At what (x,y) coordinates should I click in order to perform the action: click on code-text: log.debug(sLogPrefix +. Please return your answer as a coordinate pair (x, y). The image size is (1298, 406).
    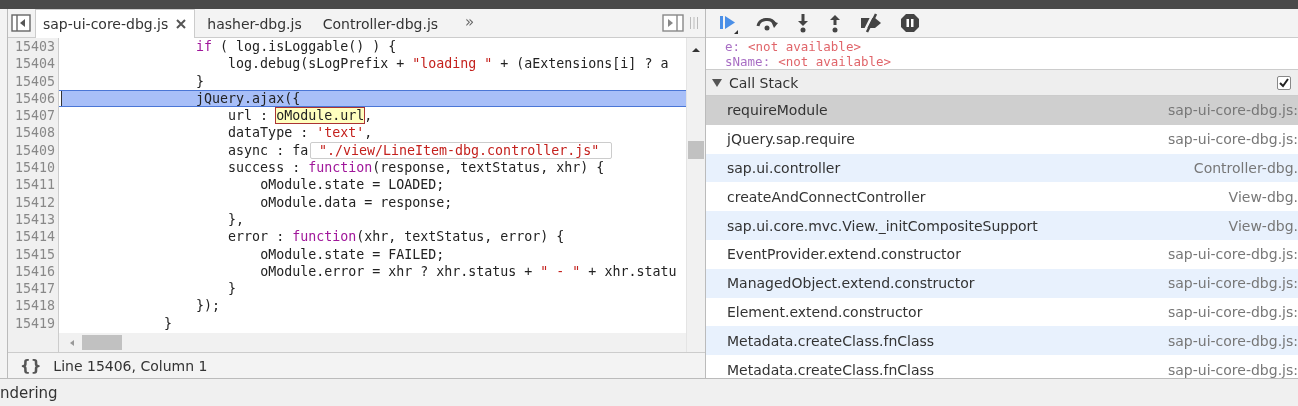
    Looking at the image, I should click on (317, 64).